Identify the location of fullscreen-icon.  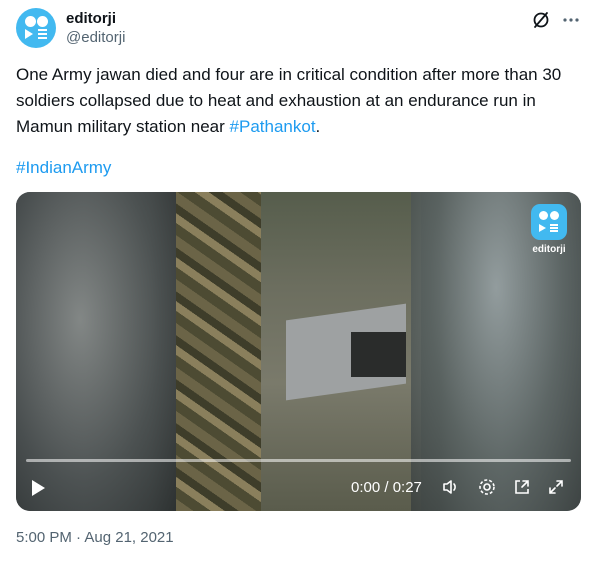
(556, 489).